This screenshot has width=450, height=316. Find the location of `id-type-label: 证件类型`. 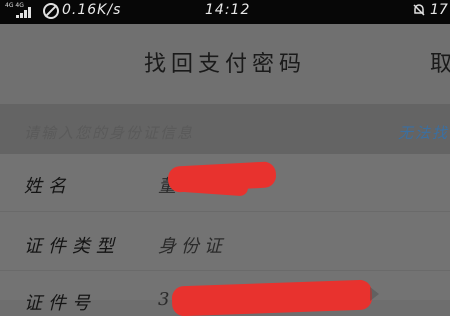

id-type-label: 证件类型 is located at coordinates (72, 246).